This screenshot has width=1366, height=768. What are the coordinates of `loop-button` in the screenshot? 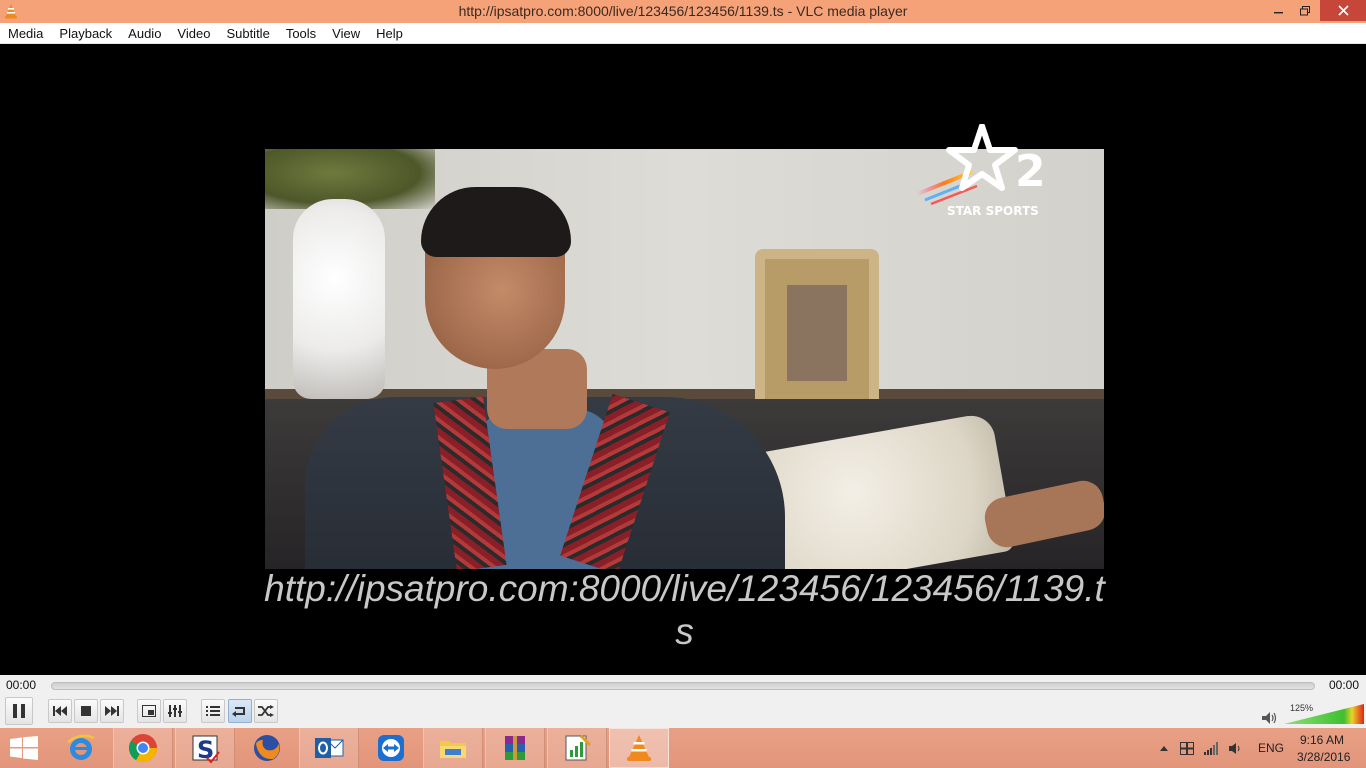 It's located at (240, 711).